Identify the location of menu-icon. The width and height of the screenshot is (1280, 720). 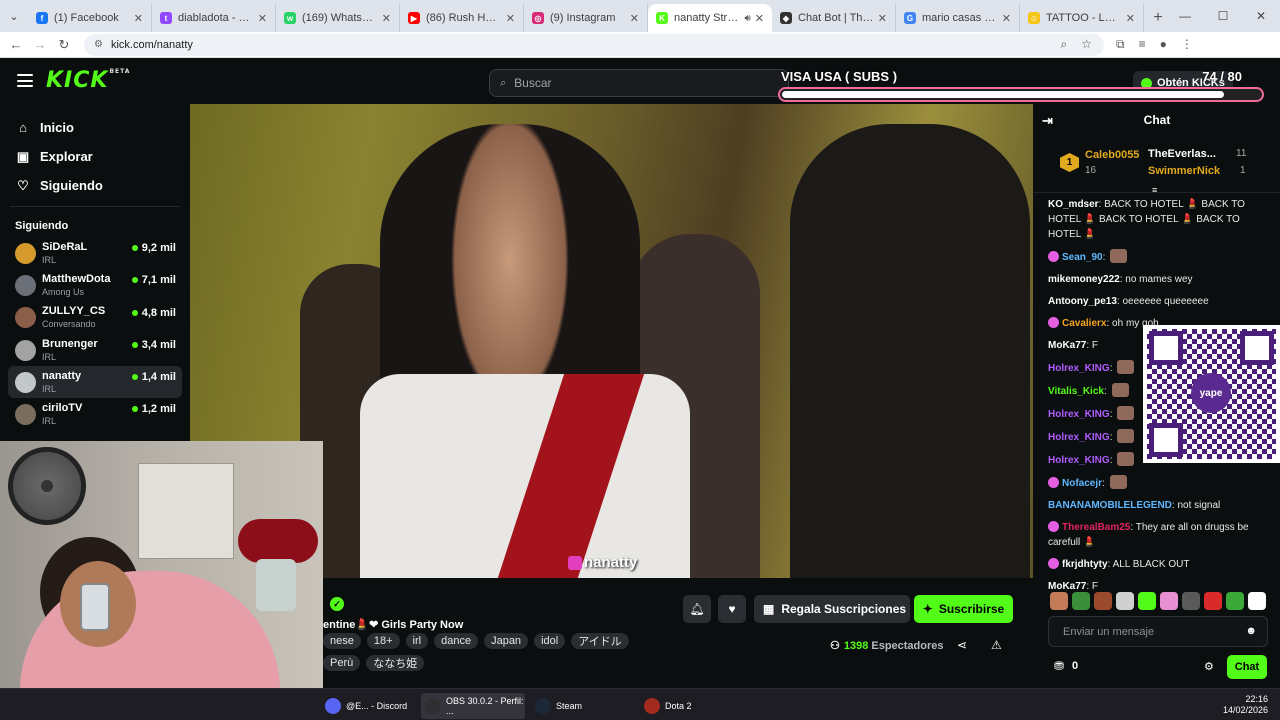
(25, 80).